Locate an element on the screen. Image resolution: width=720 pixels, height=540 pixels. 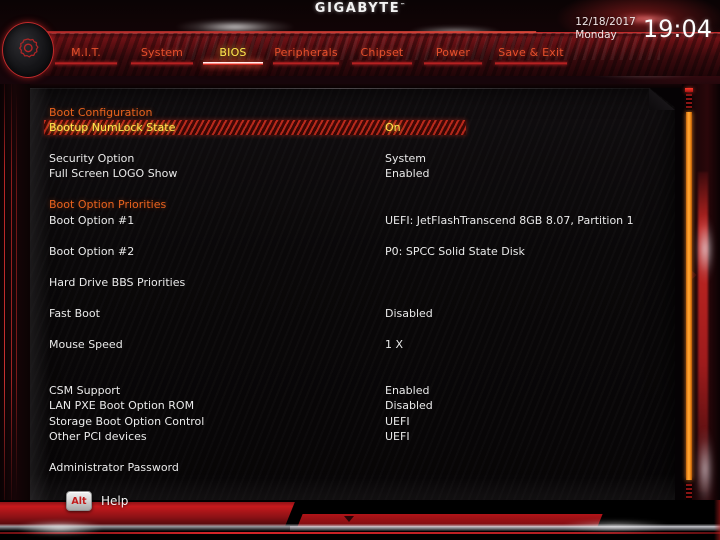
footer-flare-right is located at coordinates (615, 526).